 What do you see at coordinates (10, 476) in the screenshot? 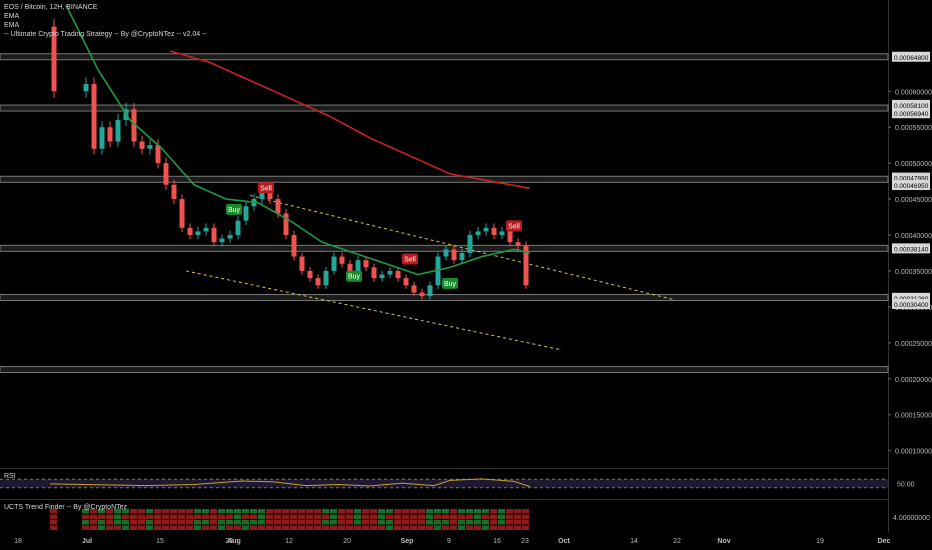
I see `rsi-title: RSI` at bounding box center [10, 476].